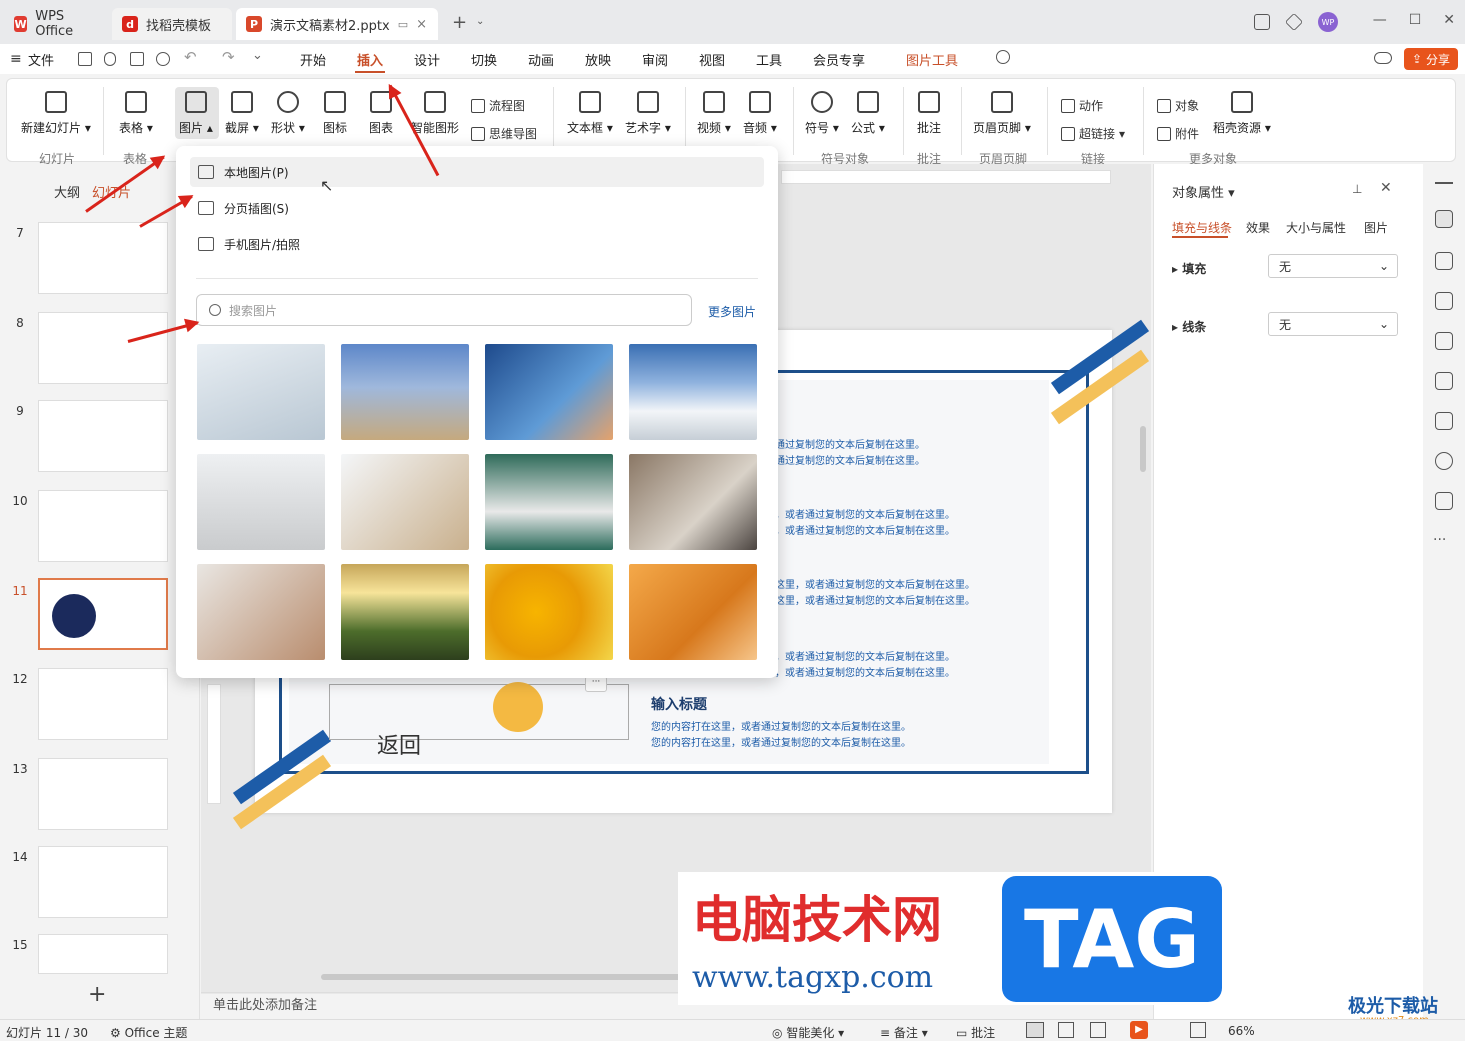  I want to click on properties-icon, so click(1444, 219).